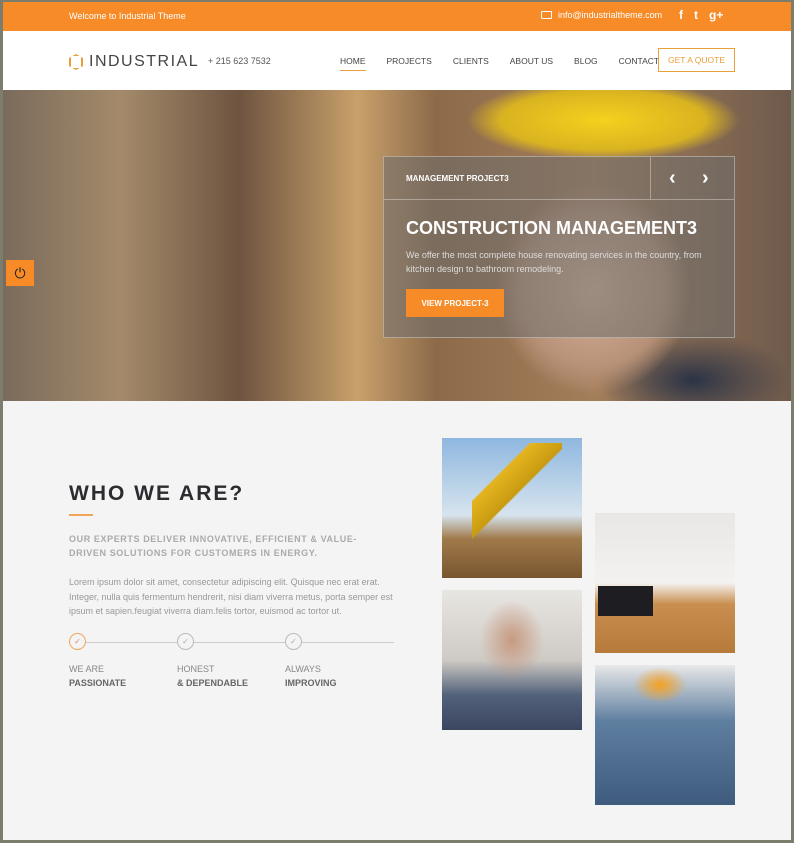 The image size is (794, 843). What do you see at coordinates (409, 63) in the screenshot?
I see `nav-projects: PROJECTS` at bounding box center [409, 63].